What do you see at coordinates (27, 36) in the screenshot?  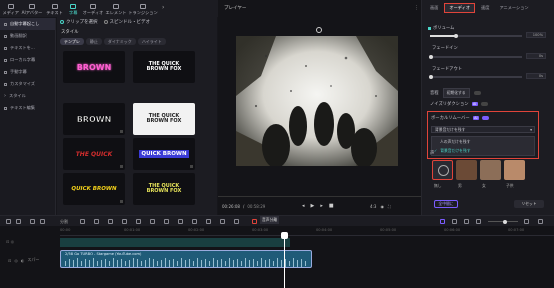 I see `sidebar-item-video-translate: 動画翻訳` at bounding box center [27, 36].